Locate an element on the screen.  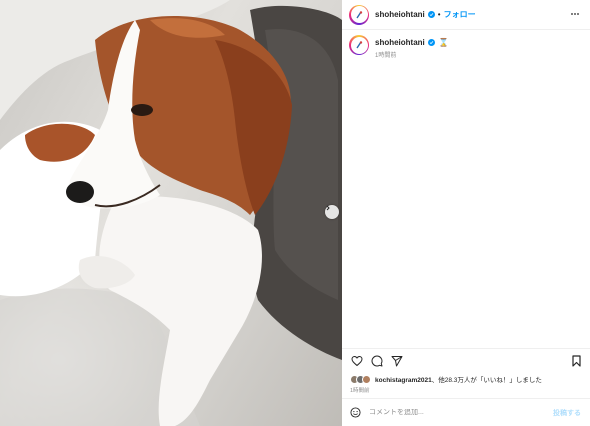
follow-button: フォロー is located at coordinates (460, 14).